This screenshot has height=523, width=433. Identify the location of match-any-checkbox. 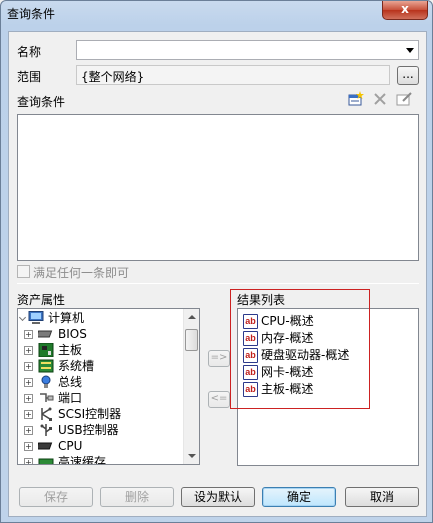
(23, 271).